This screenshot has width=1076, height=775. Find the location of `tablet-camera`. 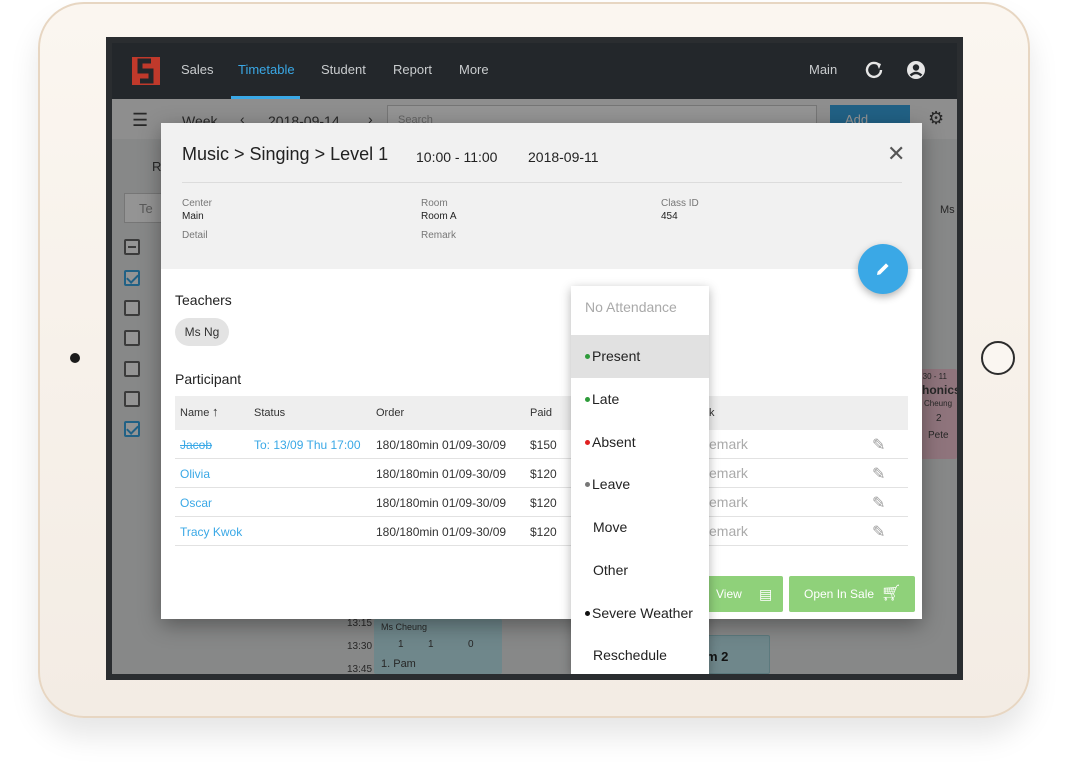

tablet-camera is located at coordinates (75, 358).